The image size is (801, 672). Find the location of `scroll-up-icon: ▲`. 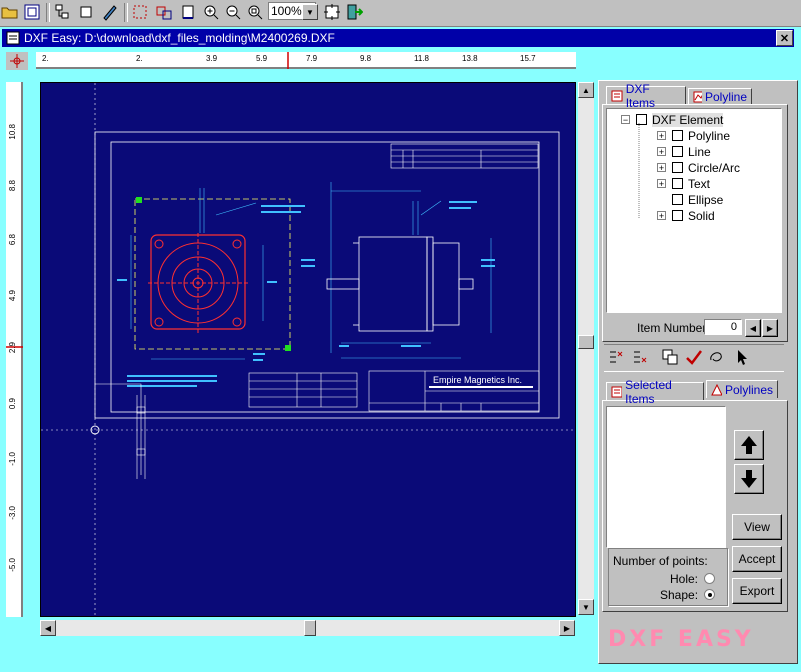

scroll-up-icon: ▲ is located at coordinates (586, 90).